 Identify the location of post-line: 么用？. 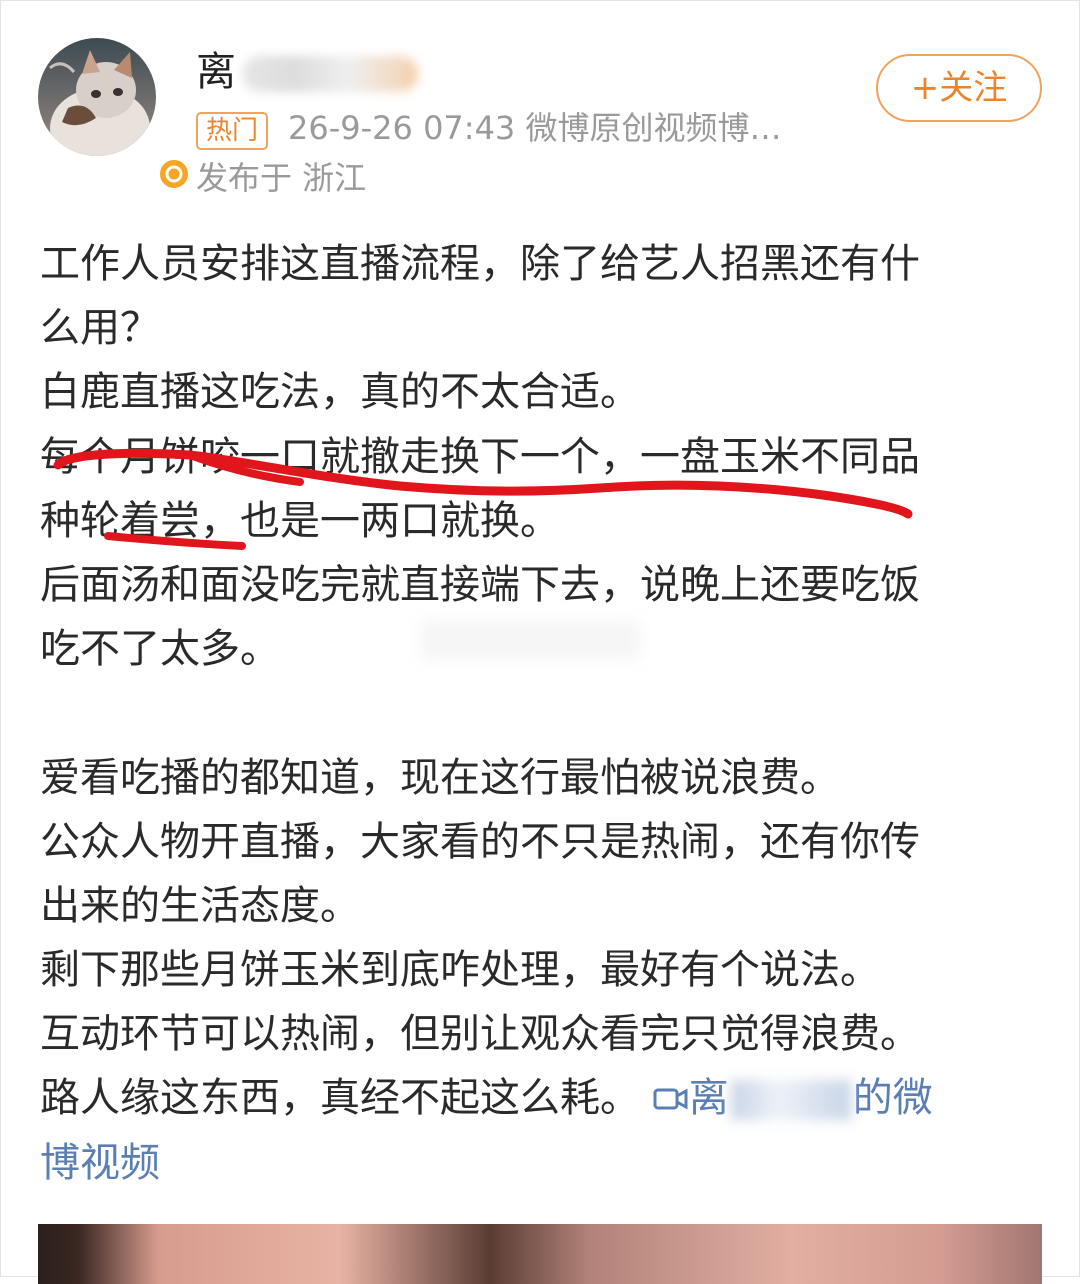
(100, 328).